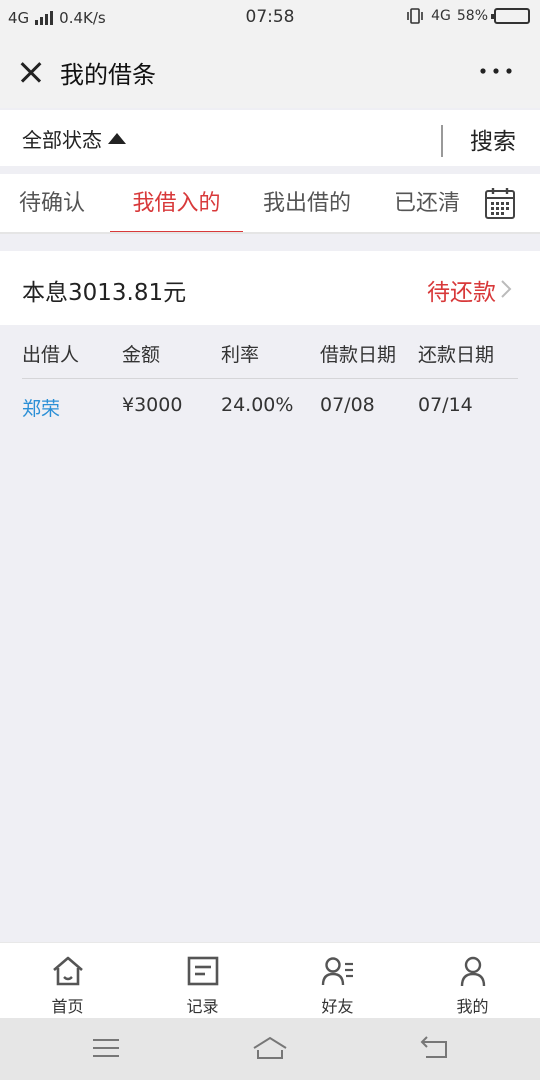  Describe the element at coordinates (152, 405) in the screenshot. I see `loan-amount: ¥3000` at that location.